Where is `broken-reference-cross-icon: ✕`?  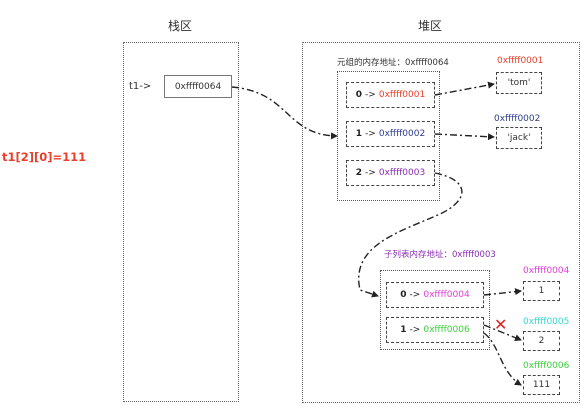 broken-reference-cross-icon: ✕ is located at coordinates (501, 324).